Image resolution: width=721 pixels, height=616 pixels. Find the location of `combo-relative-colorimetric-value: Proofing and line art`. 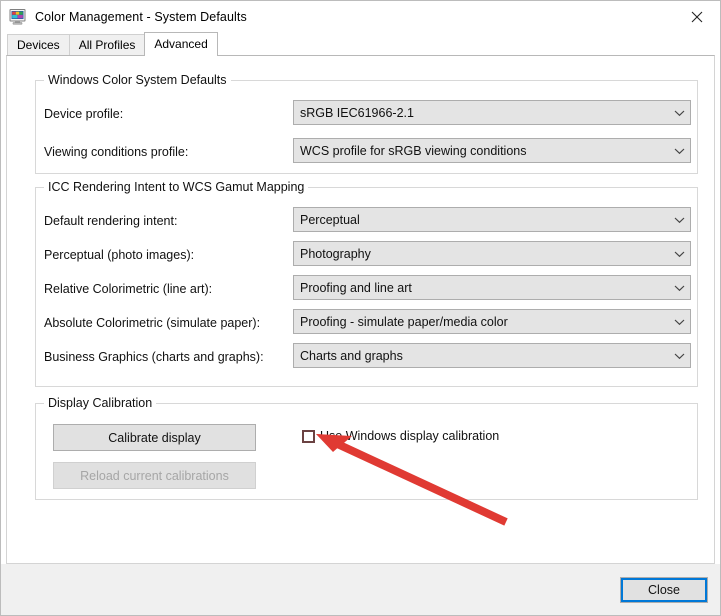

combo-relative-colorimetric-value: Proofing and line art is located at coordinates (356, 287).